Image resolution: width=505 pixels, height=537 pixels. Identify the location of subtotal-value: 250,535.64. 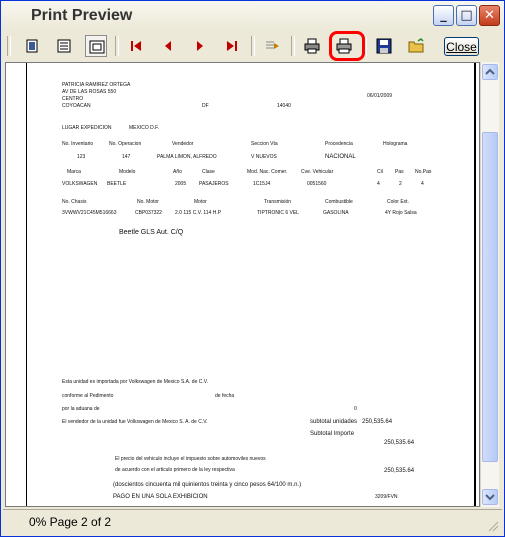
(377, 422).